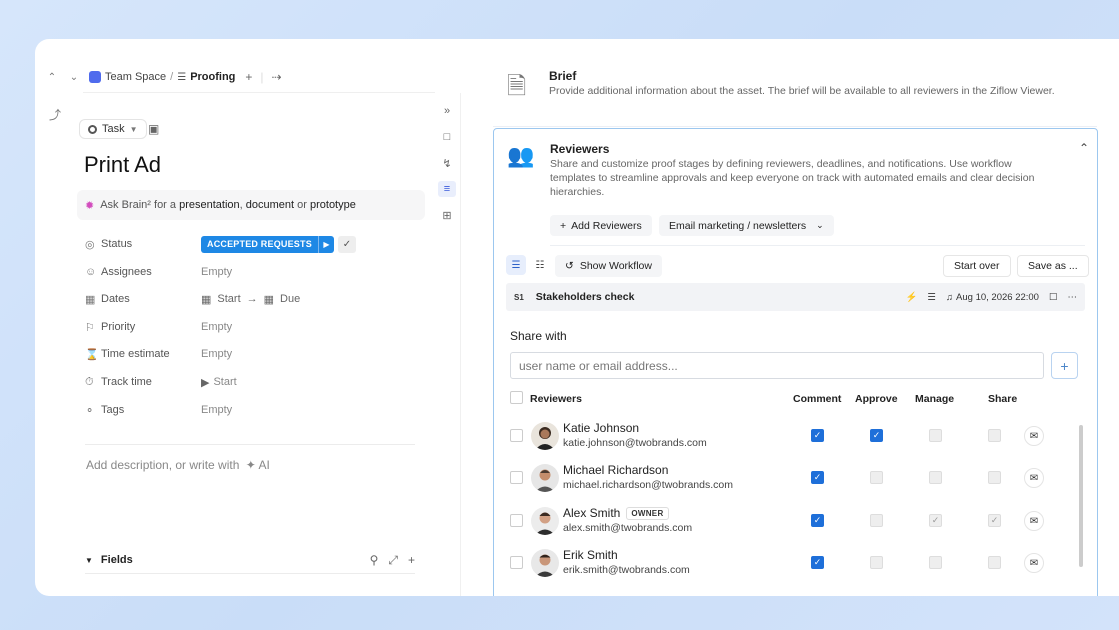  What do you see at coordinates (516, 265) in the screenshot?
I see `list-view-icon: ☰` at bounding box center [516, 265].